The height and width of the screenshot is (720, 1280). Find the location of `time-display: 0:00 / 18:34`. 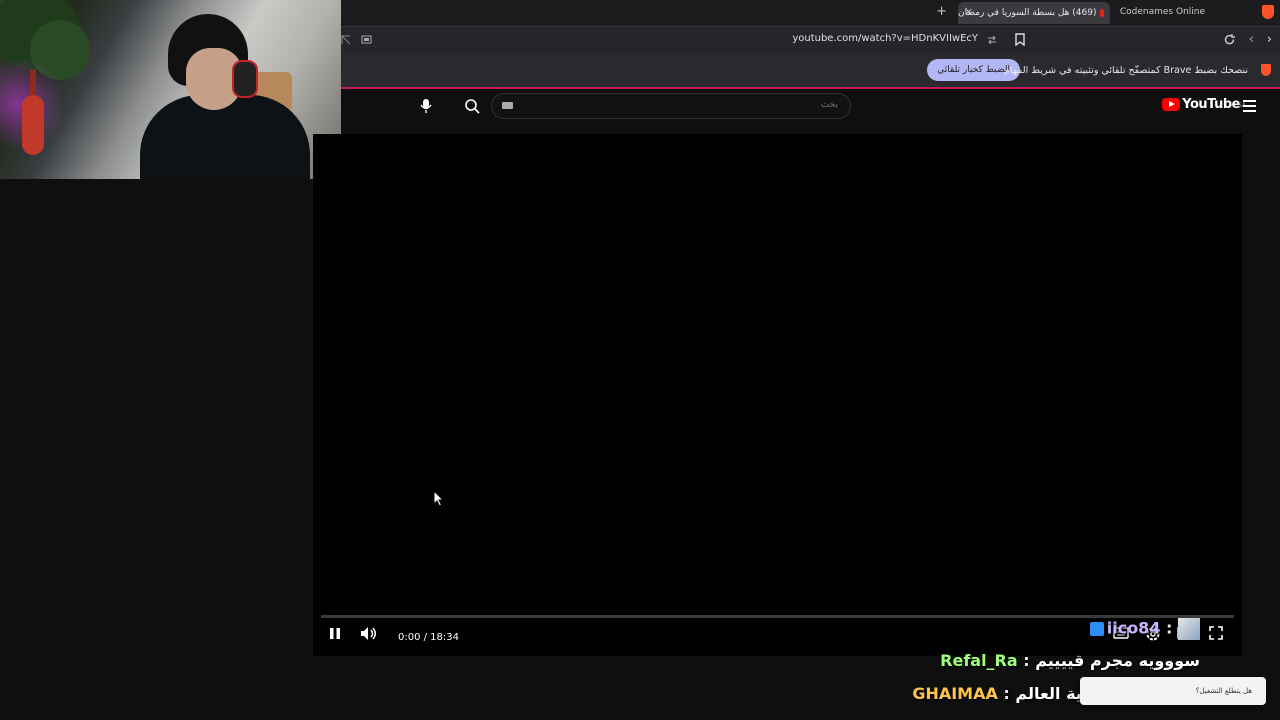

time-display: 0:00 / 18:34 is located at coordinates (429, 637).